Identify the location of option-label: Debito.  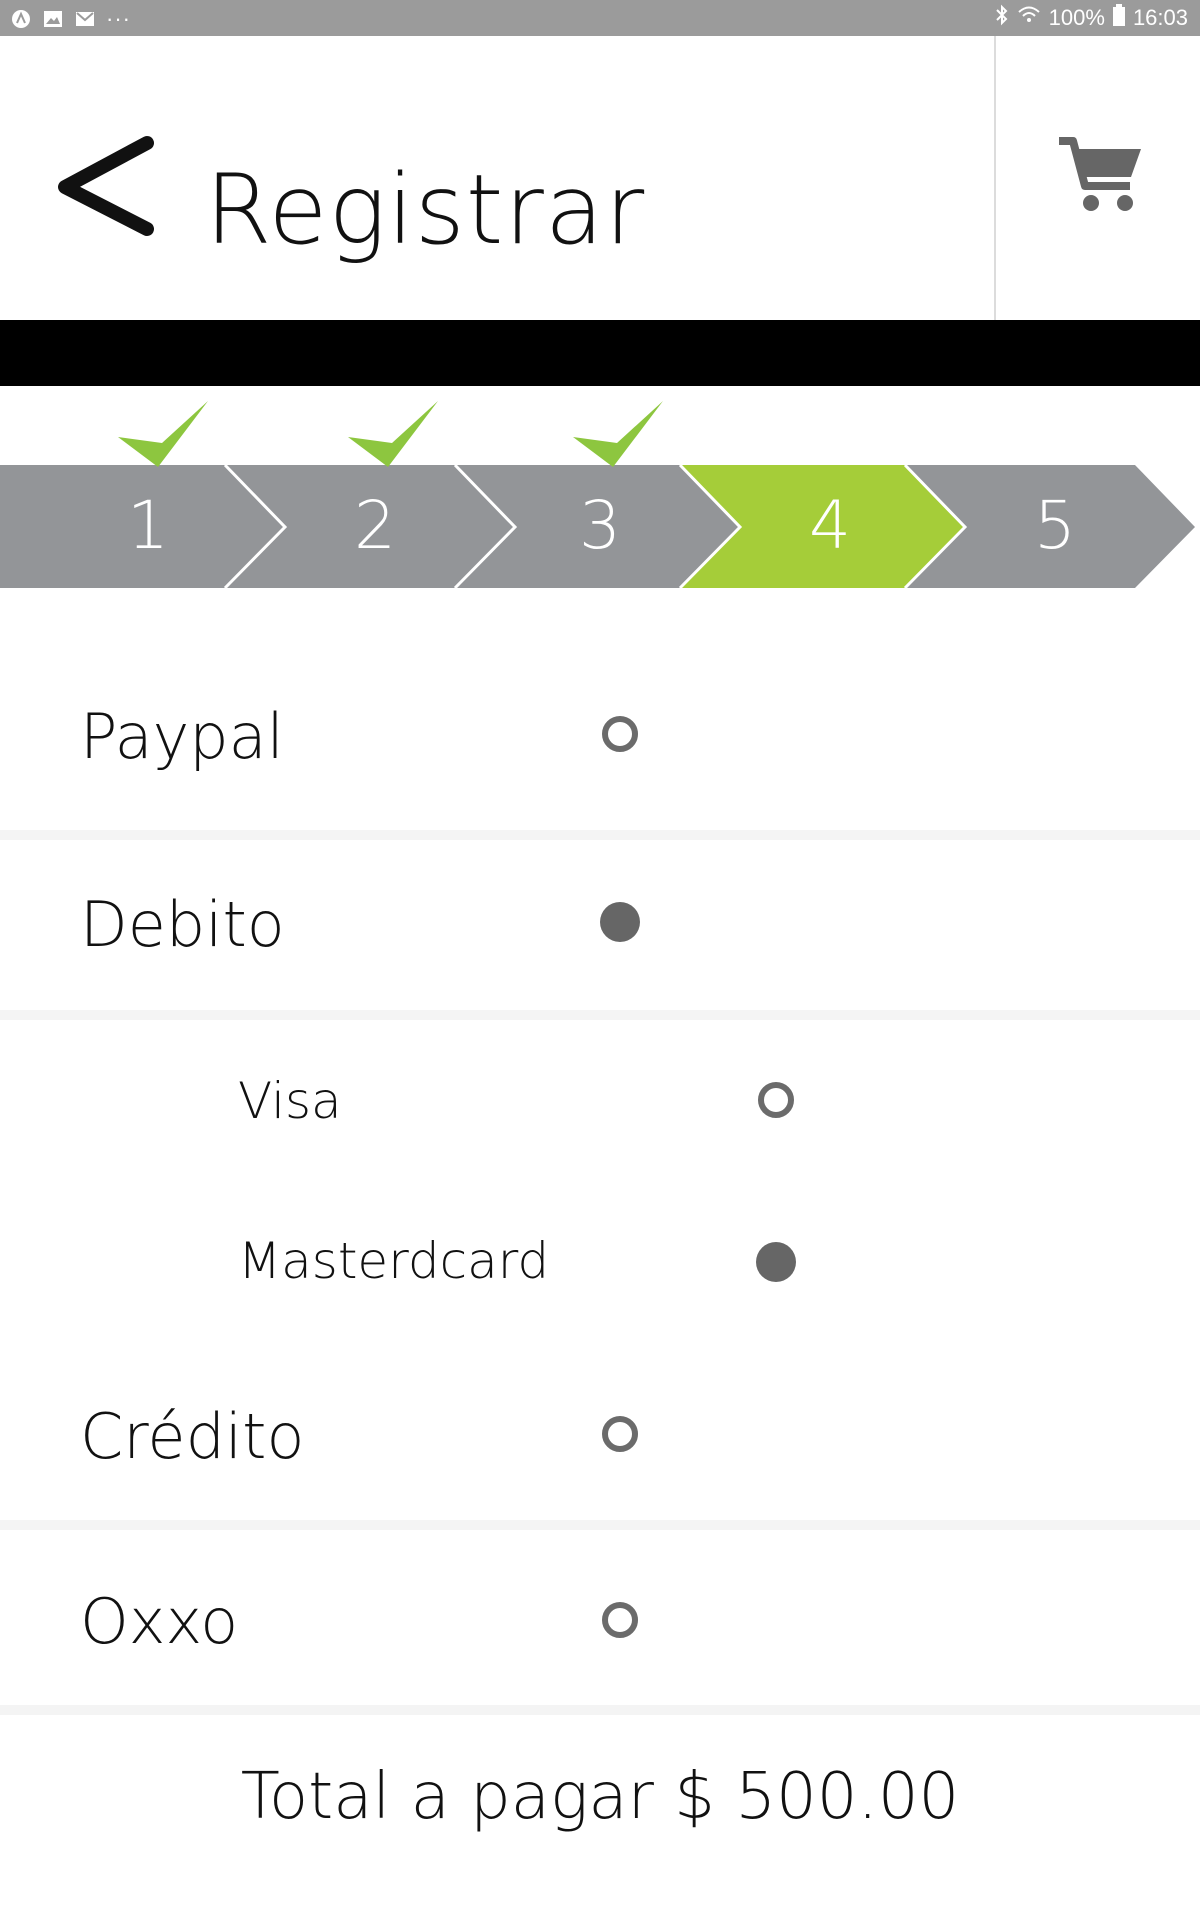
(182, 924).